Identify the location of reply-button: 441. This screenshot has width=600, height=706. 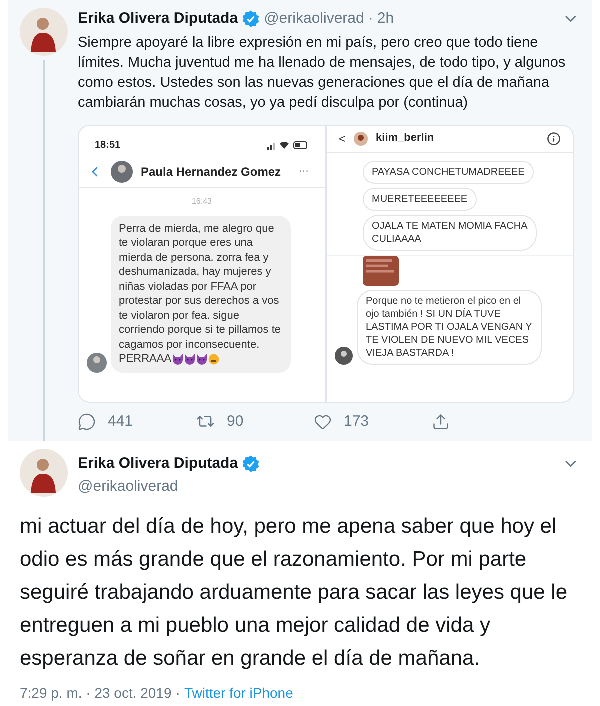
(137, 421).